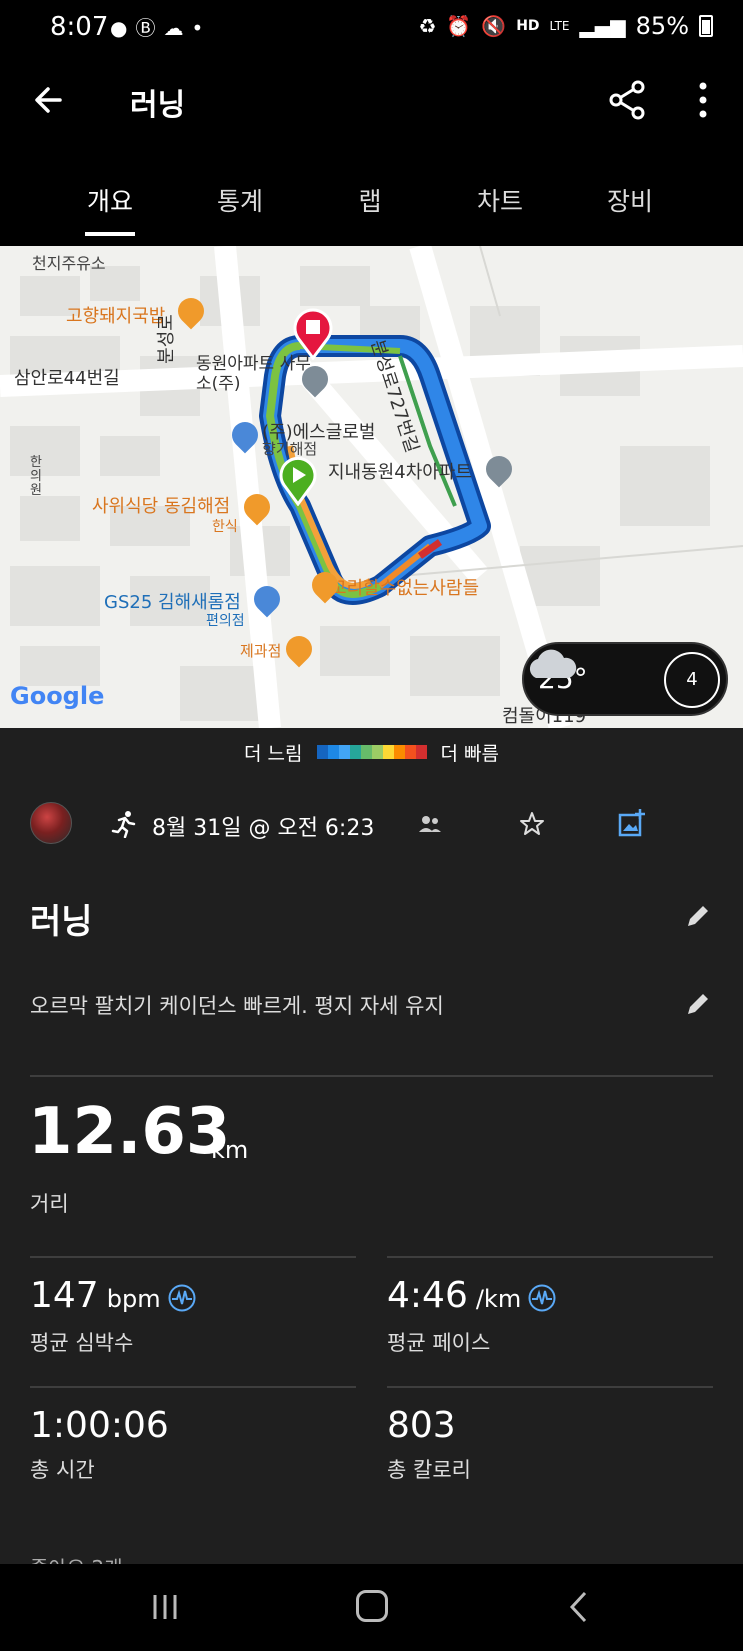 This screenshot has height=1651, width=743. What do you see at coordinates (528, 26) in the screenshot?
I see `hd-voice-icon: HD` at bounding box center [528, 26].